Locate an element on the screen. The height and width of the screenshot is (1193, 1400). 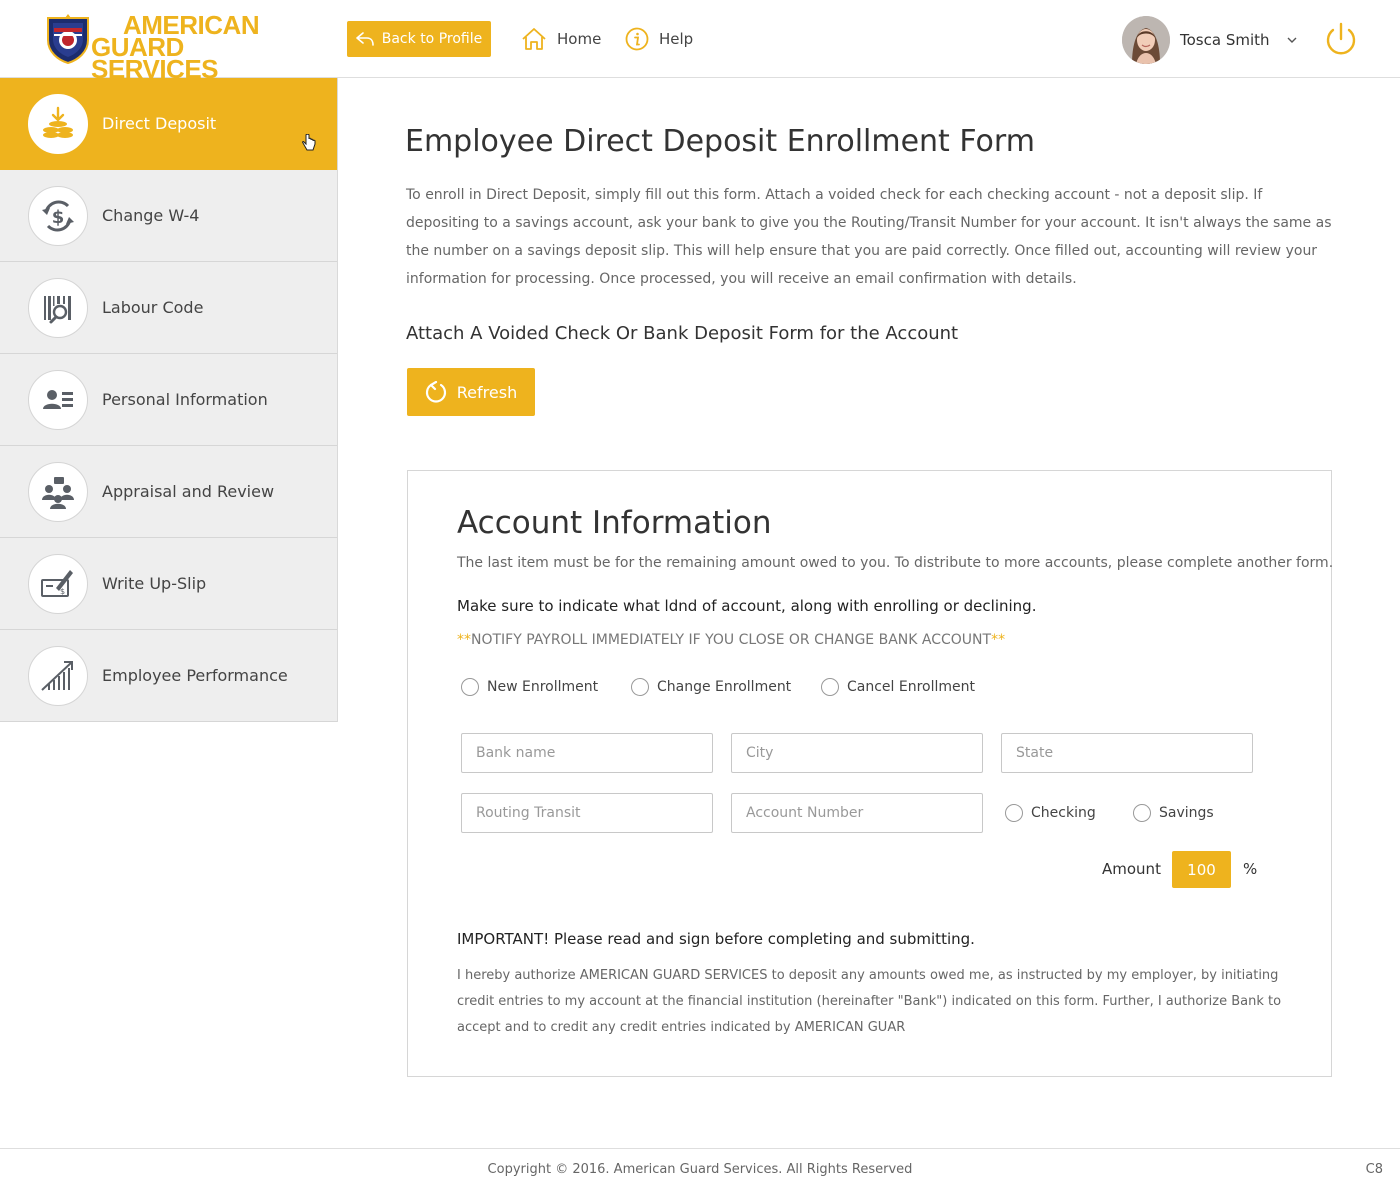
logo-wordmark: AMERICAN GUARD SERVICES is located at coordinates (192, 48).